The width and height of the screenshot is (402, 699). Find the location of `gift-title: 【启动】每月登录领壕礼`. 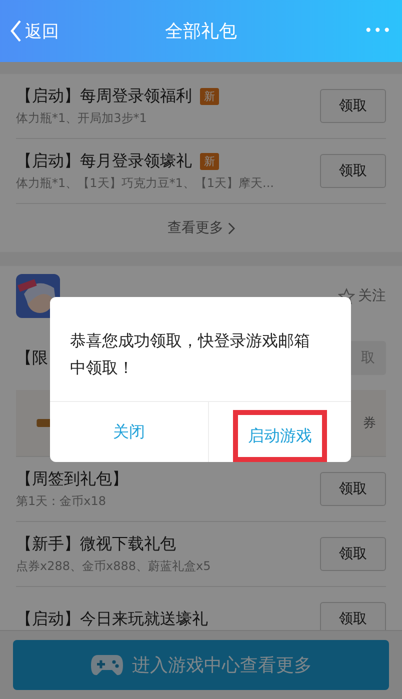

gift-title: 【启动】每月登录领壕礼 is located at coordinates (104, 161).